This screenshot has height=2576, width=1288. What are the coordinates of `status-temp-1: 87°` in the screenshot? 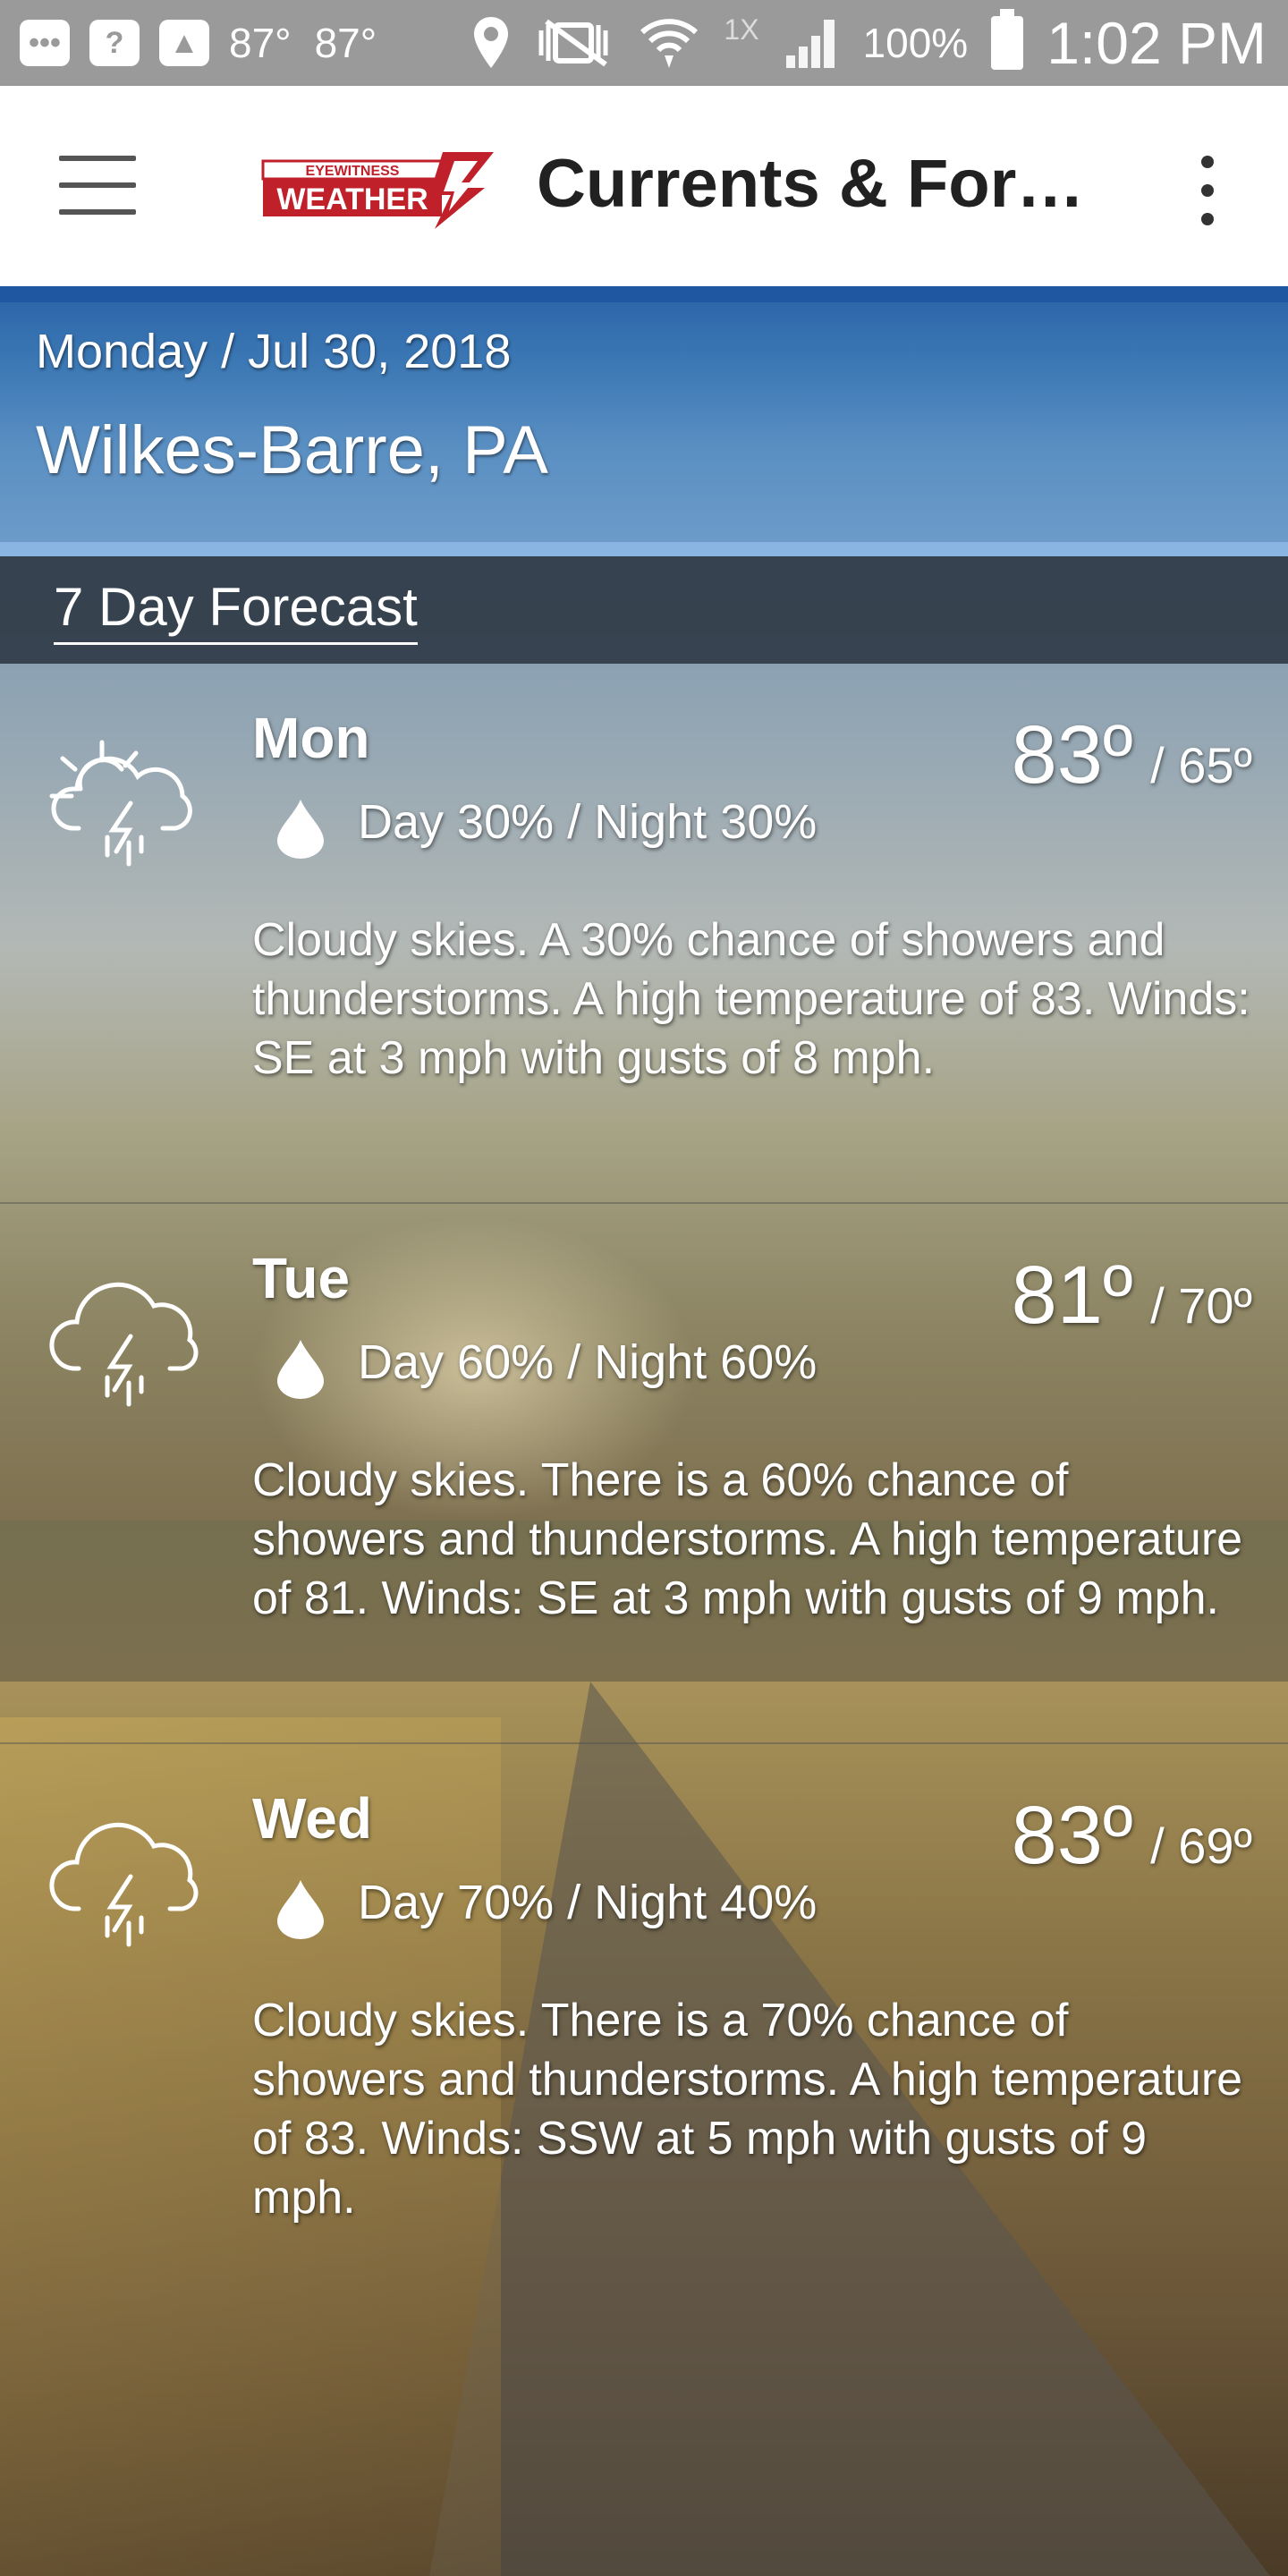 It's located at (260, 43).